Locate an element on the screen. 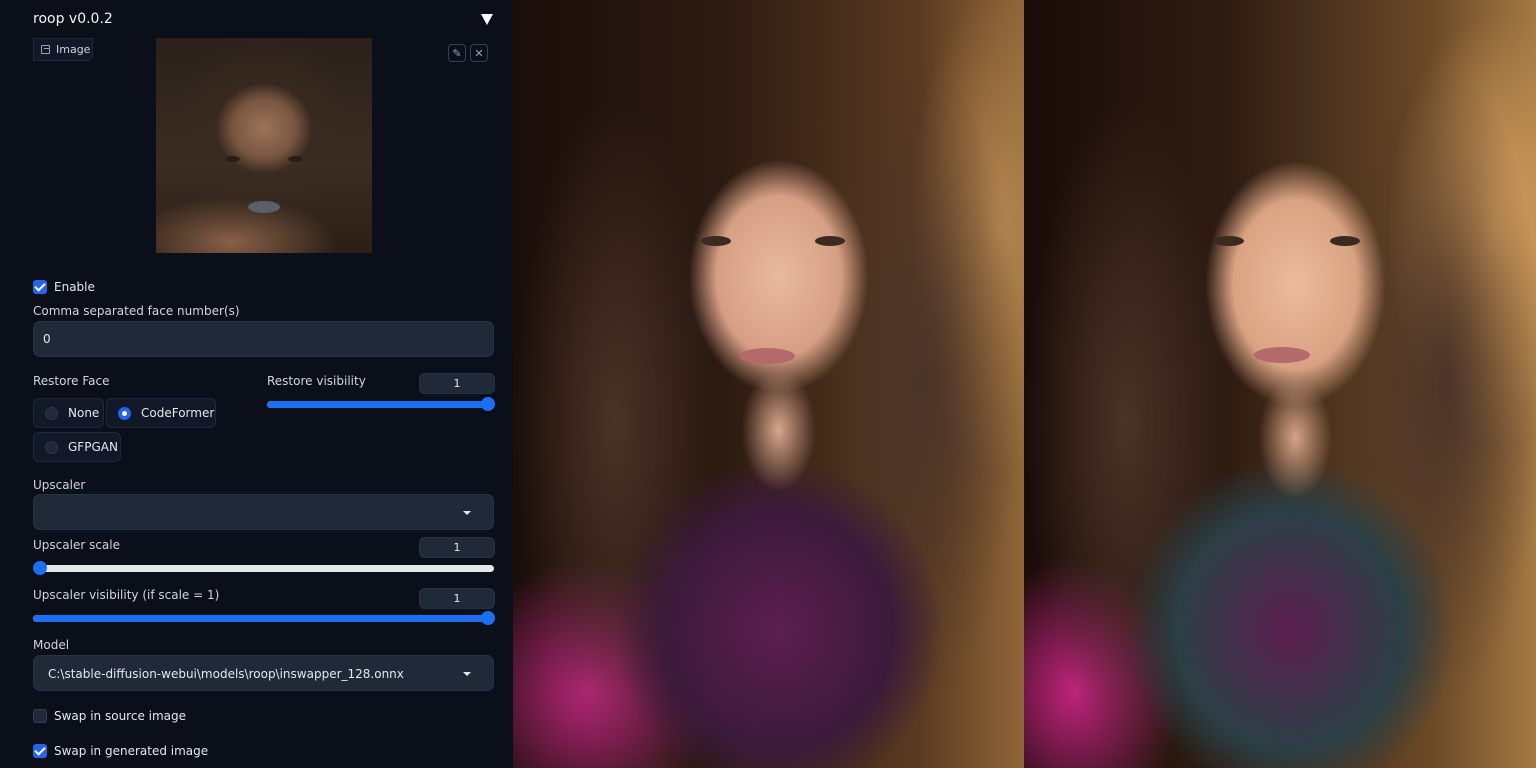 This screenshot has height=768, width=1536. radio-none-label: None is located at coordinates (84, 413).